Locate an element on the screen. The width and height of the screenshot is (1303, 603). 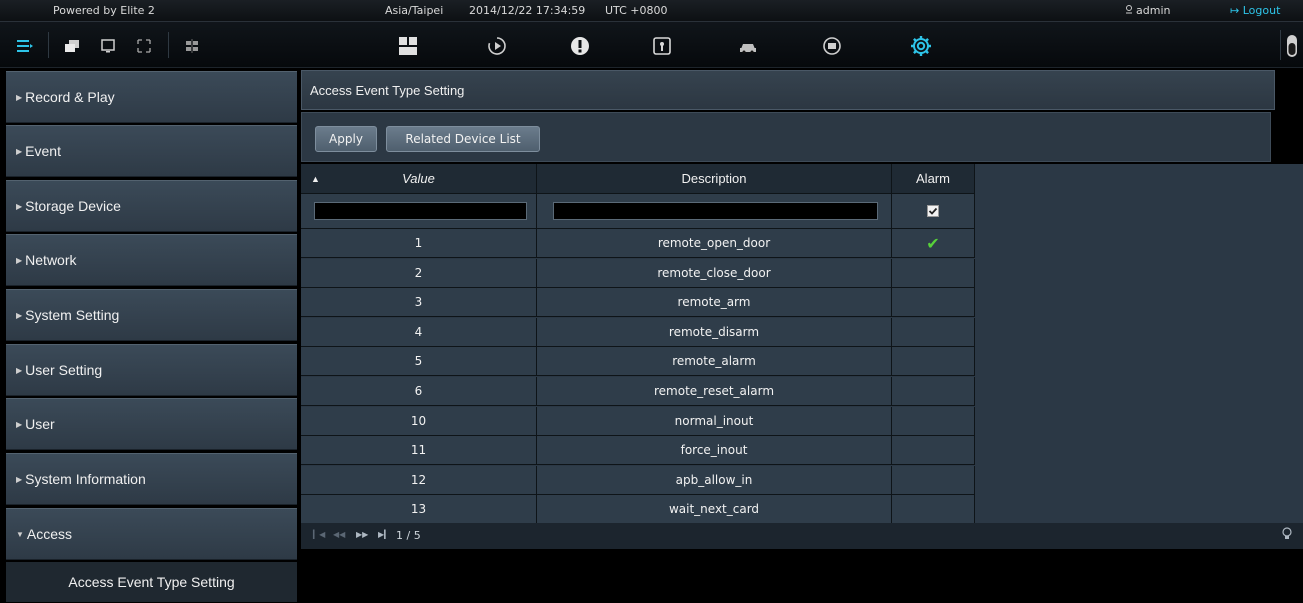
layout-grid-icon is located at coordinates (408, 46).